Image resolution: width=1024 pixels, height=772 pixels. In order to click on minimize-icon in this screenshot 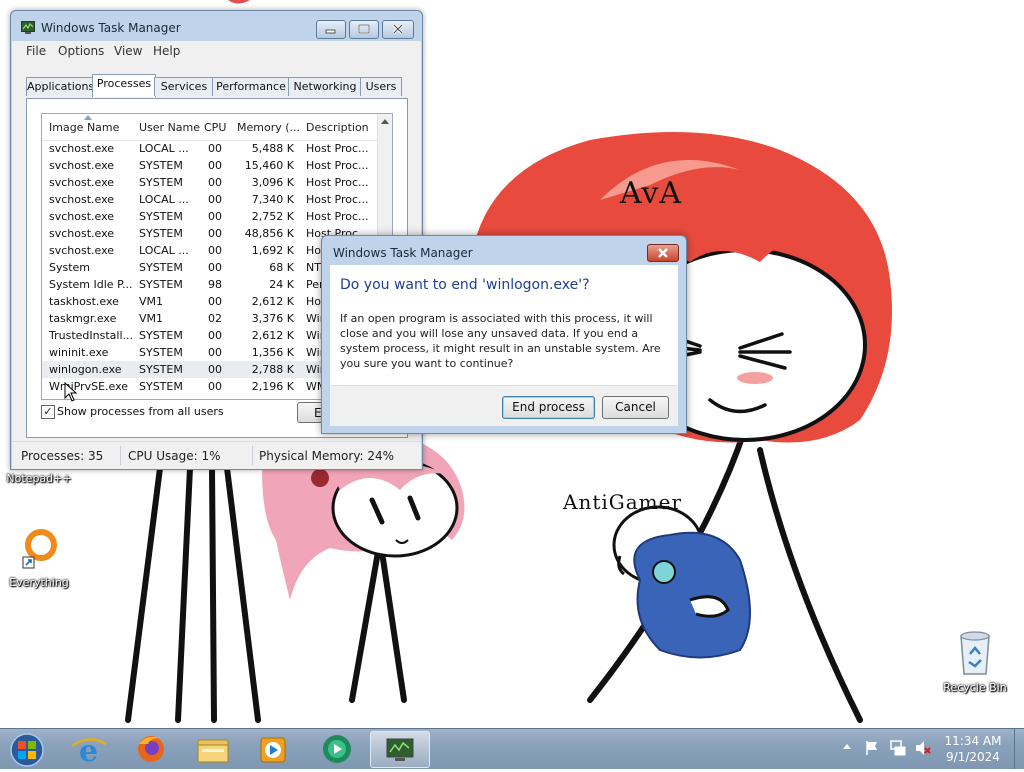, I will do `click(330, 31)`.